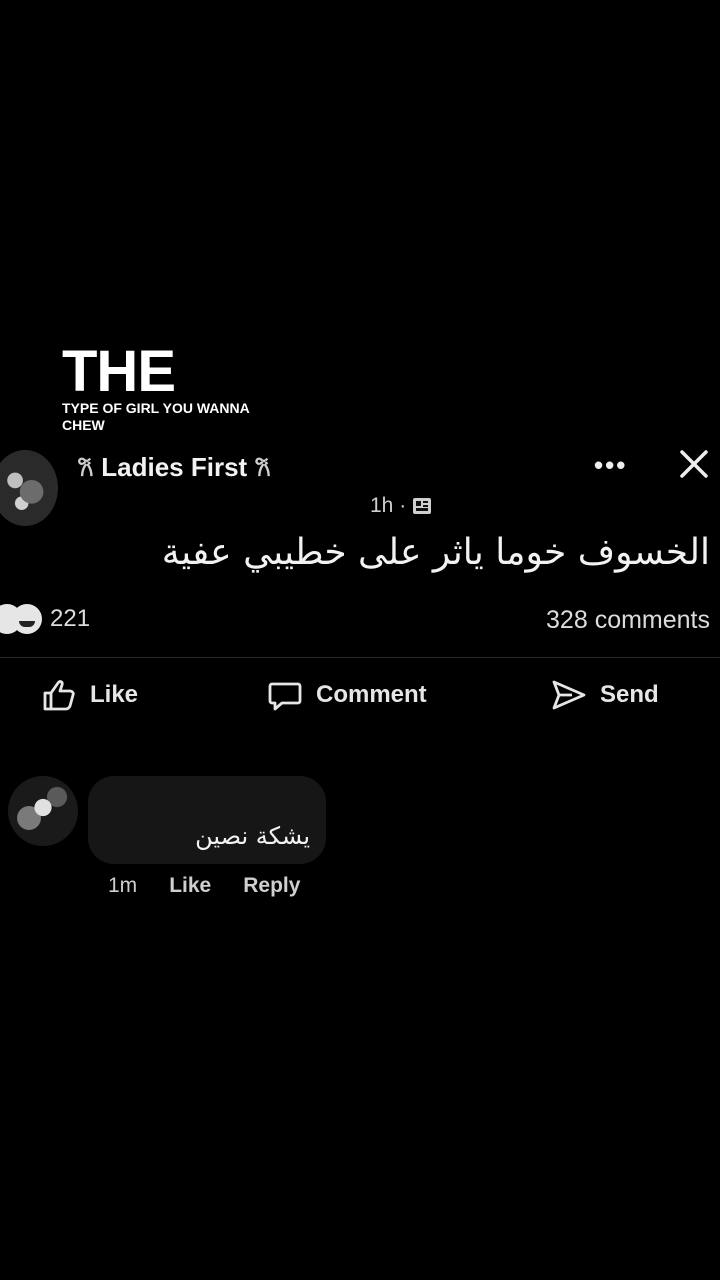  Describe the element at coordinates (29, 488) in the screenshot. I see `page-avatar` at that location.